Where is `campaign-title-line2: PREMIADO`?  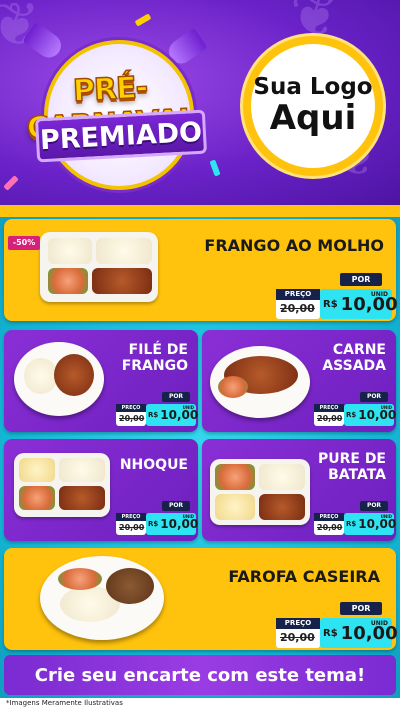
campaign-title-line2: PREMIADO is located at coordinates (121, 136).